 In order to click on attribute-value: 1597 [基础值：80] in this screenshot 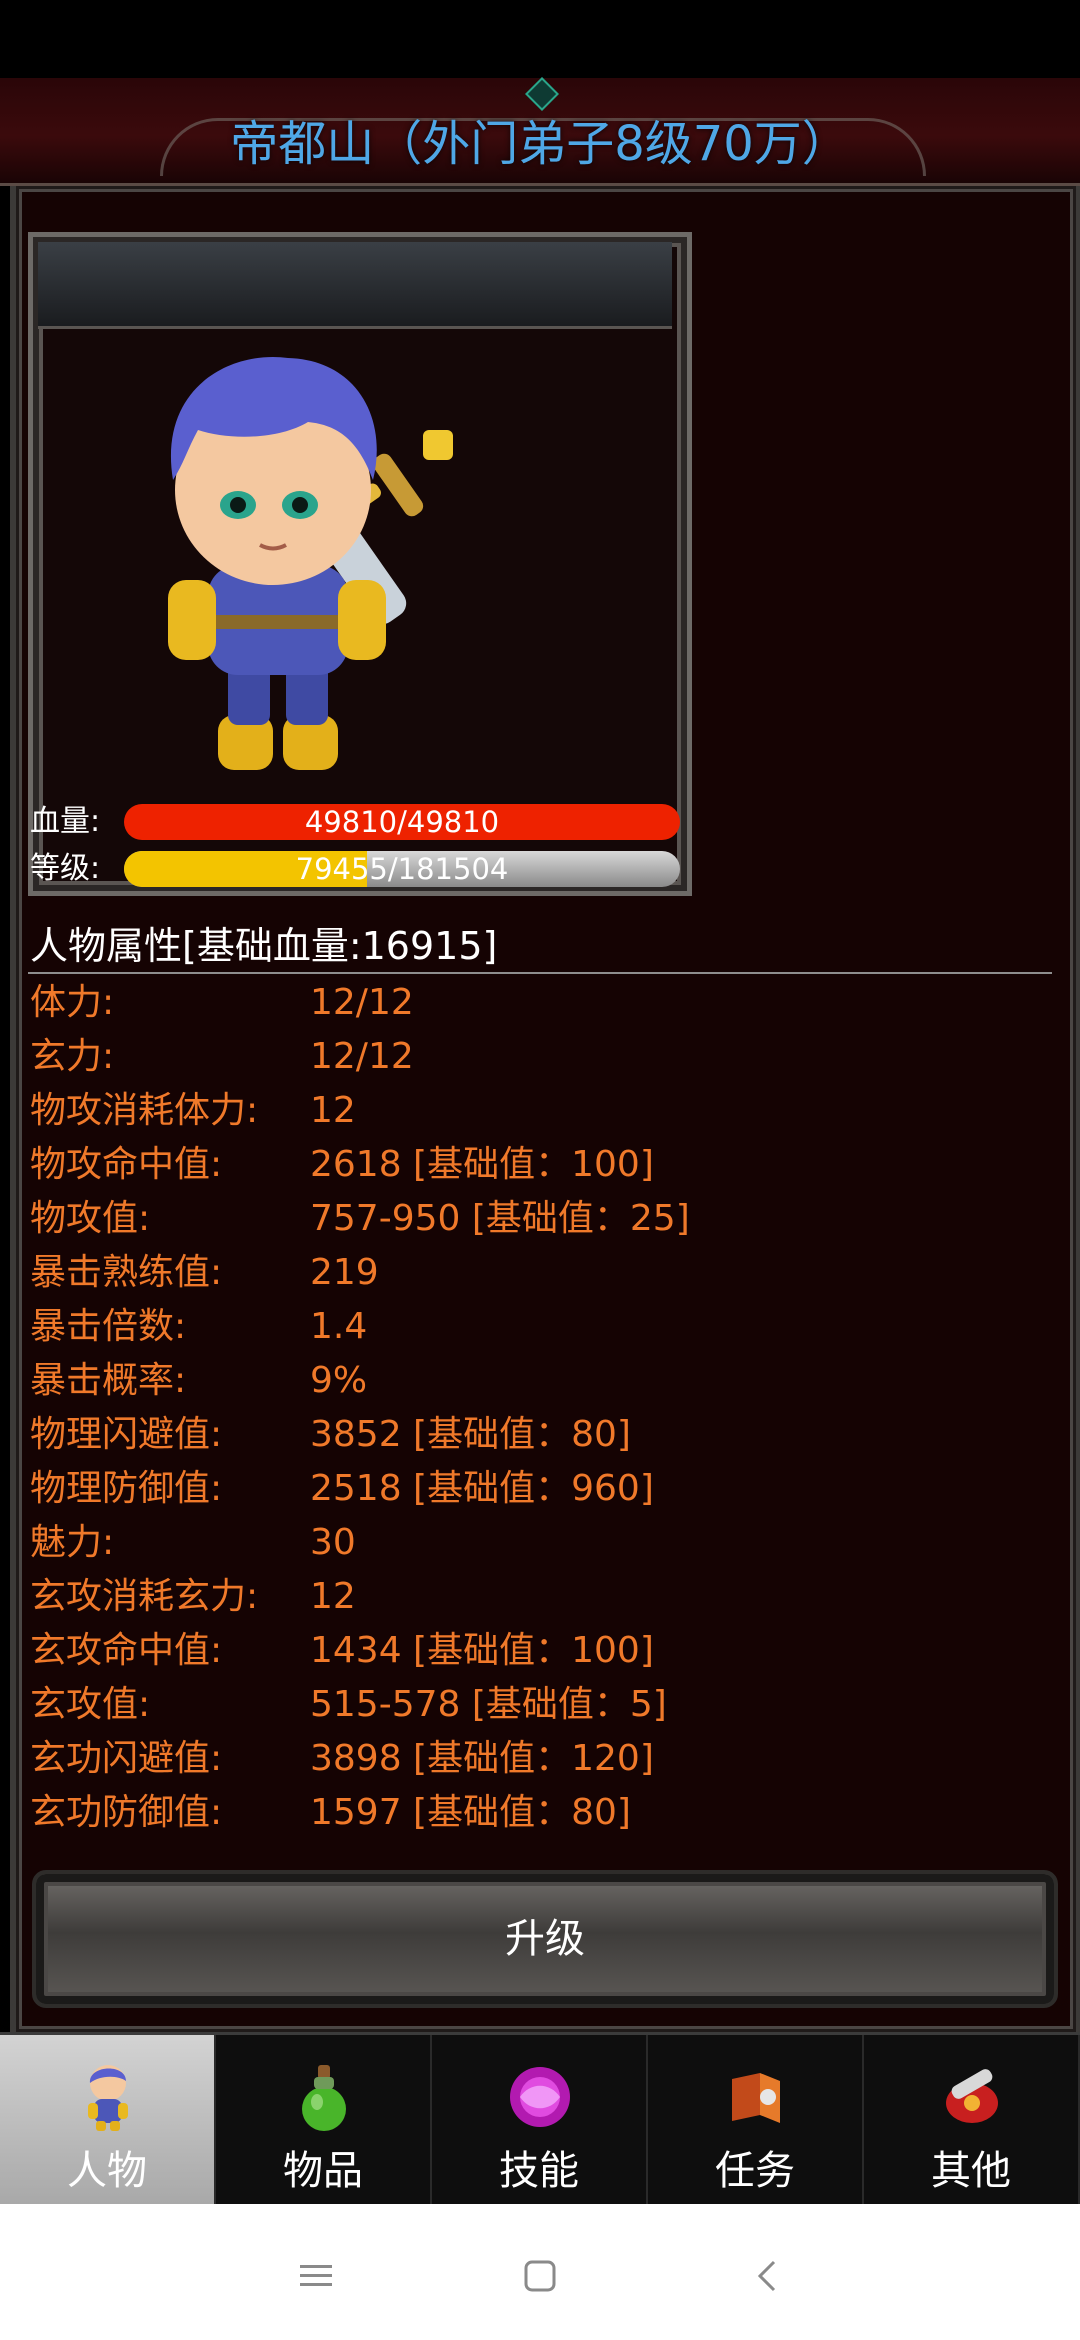, I will do `click(470, 1812)`.